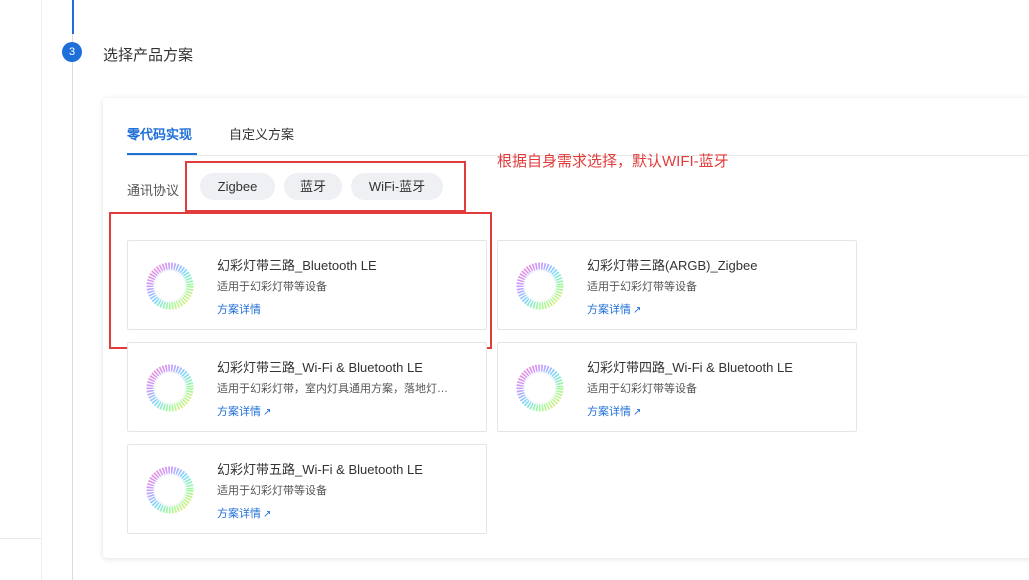 The image size is (1029, 580). What do you see at coordinates (261, 133) in the screenshot?
I see `tab-custom-solution: 自定义方案` at bounding box center [261, 133].